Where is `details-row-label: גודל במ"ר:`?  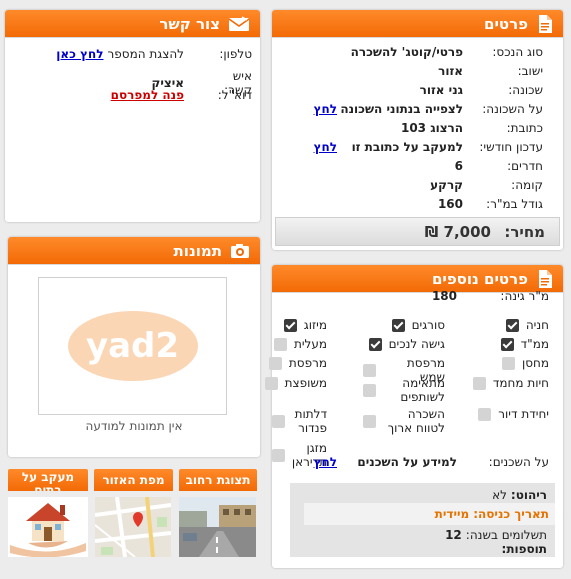
details-row-label: גודל במ"ר: is located at coordinates (514, 204).